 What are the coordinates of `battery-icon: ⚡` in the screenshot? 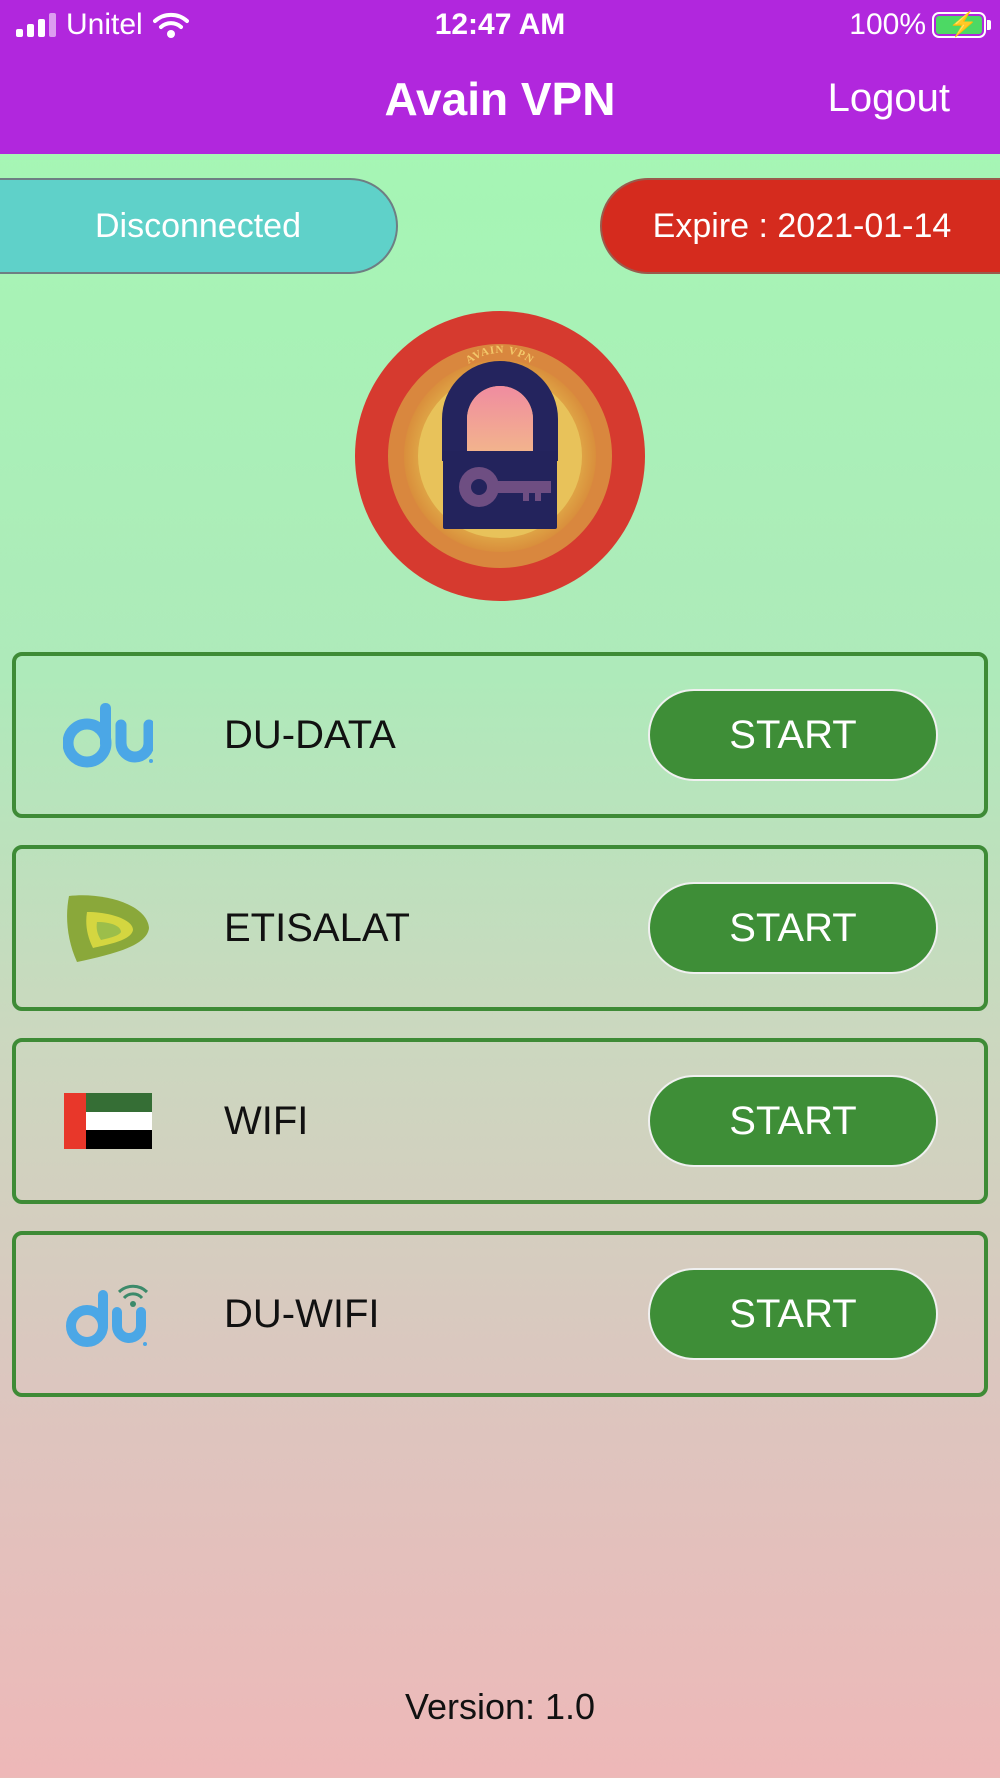 It's located at (961, 24).